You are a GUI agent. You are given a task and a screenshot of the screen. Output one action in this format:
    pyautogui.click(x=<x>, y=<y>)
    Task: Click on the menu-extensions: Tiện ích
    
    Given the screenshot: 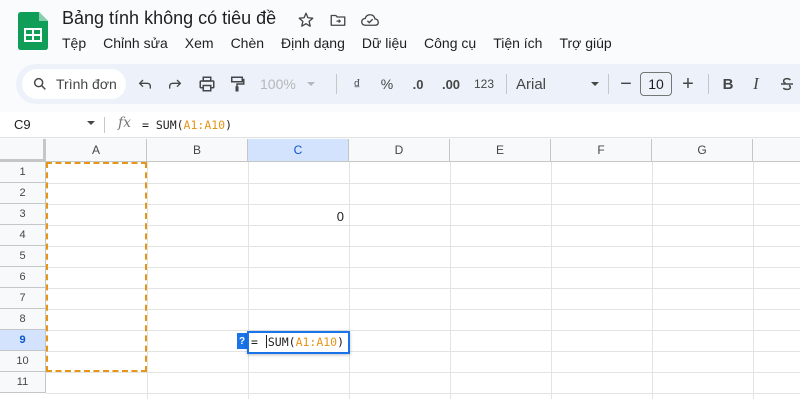 What is the action you would take?
    pyautogui.click(x=521, y=43)
    